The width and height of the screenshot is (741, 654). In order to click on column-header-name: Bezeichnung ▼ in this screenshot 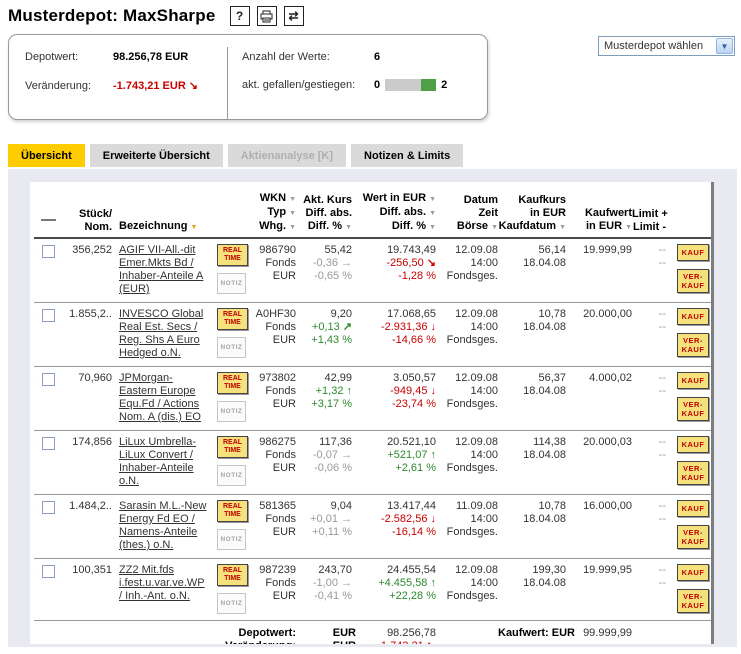, I will do `click(162, 227)`.